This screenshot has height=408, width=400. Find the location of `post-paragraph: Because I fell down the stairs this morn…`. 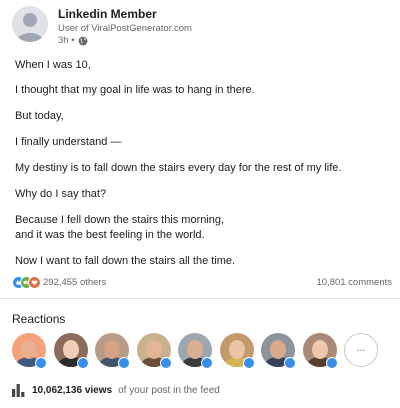

post-paragraph: Because I fell down the stairs this morn… is located at coordinates (204, 228).